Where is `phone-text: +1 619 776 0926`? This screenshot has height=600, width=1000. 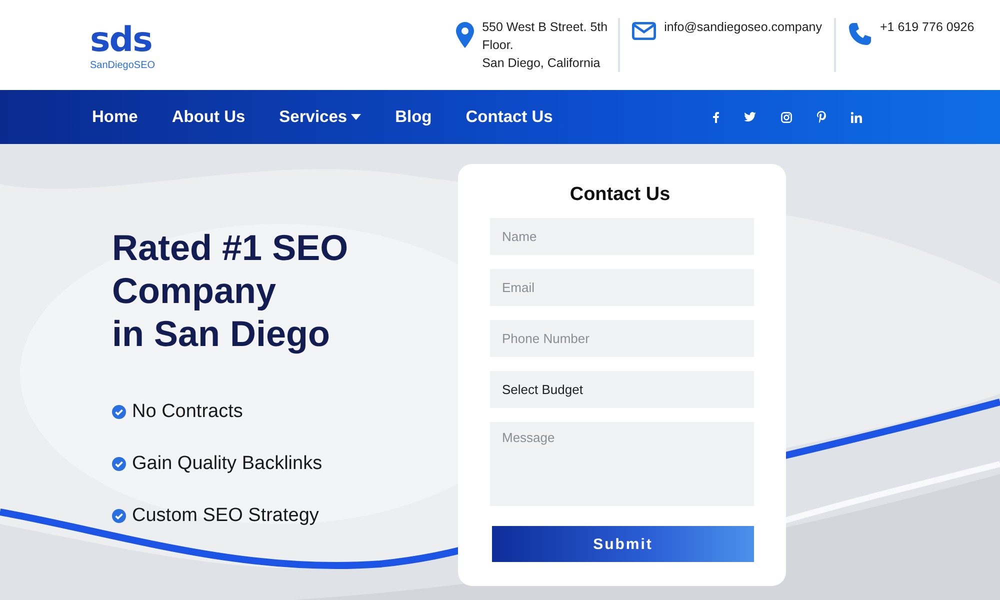 phone-text: +1 619 776 0926 is located at coordinates (927, 27).